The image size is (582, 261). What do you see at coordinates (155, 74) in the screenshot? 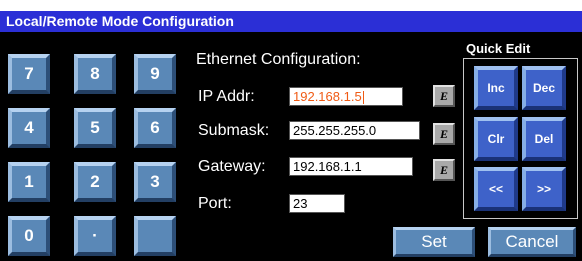
I see `key-9: 9` at bounding box center [155, 74].